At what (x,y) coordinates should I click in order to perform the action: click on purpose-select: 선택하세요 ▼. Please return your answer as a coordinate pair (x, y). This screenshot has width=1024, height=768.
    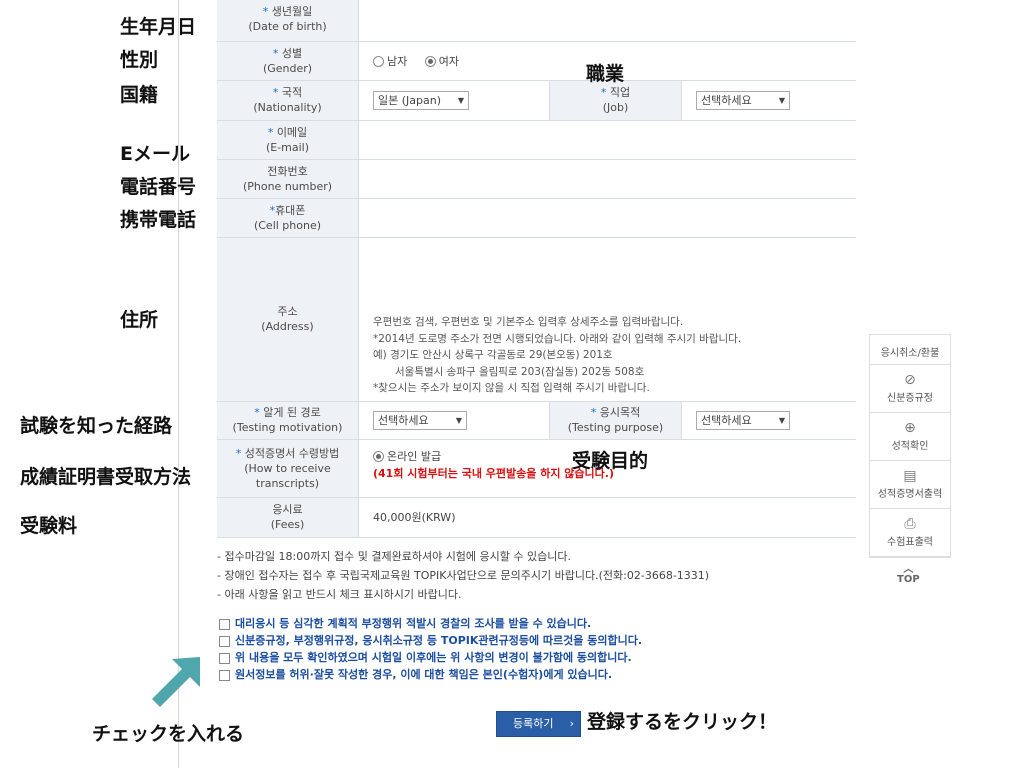
    Looking at the image, I should click on (743, 420).